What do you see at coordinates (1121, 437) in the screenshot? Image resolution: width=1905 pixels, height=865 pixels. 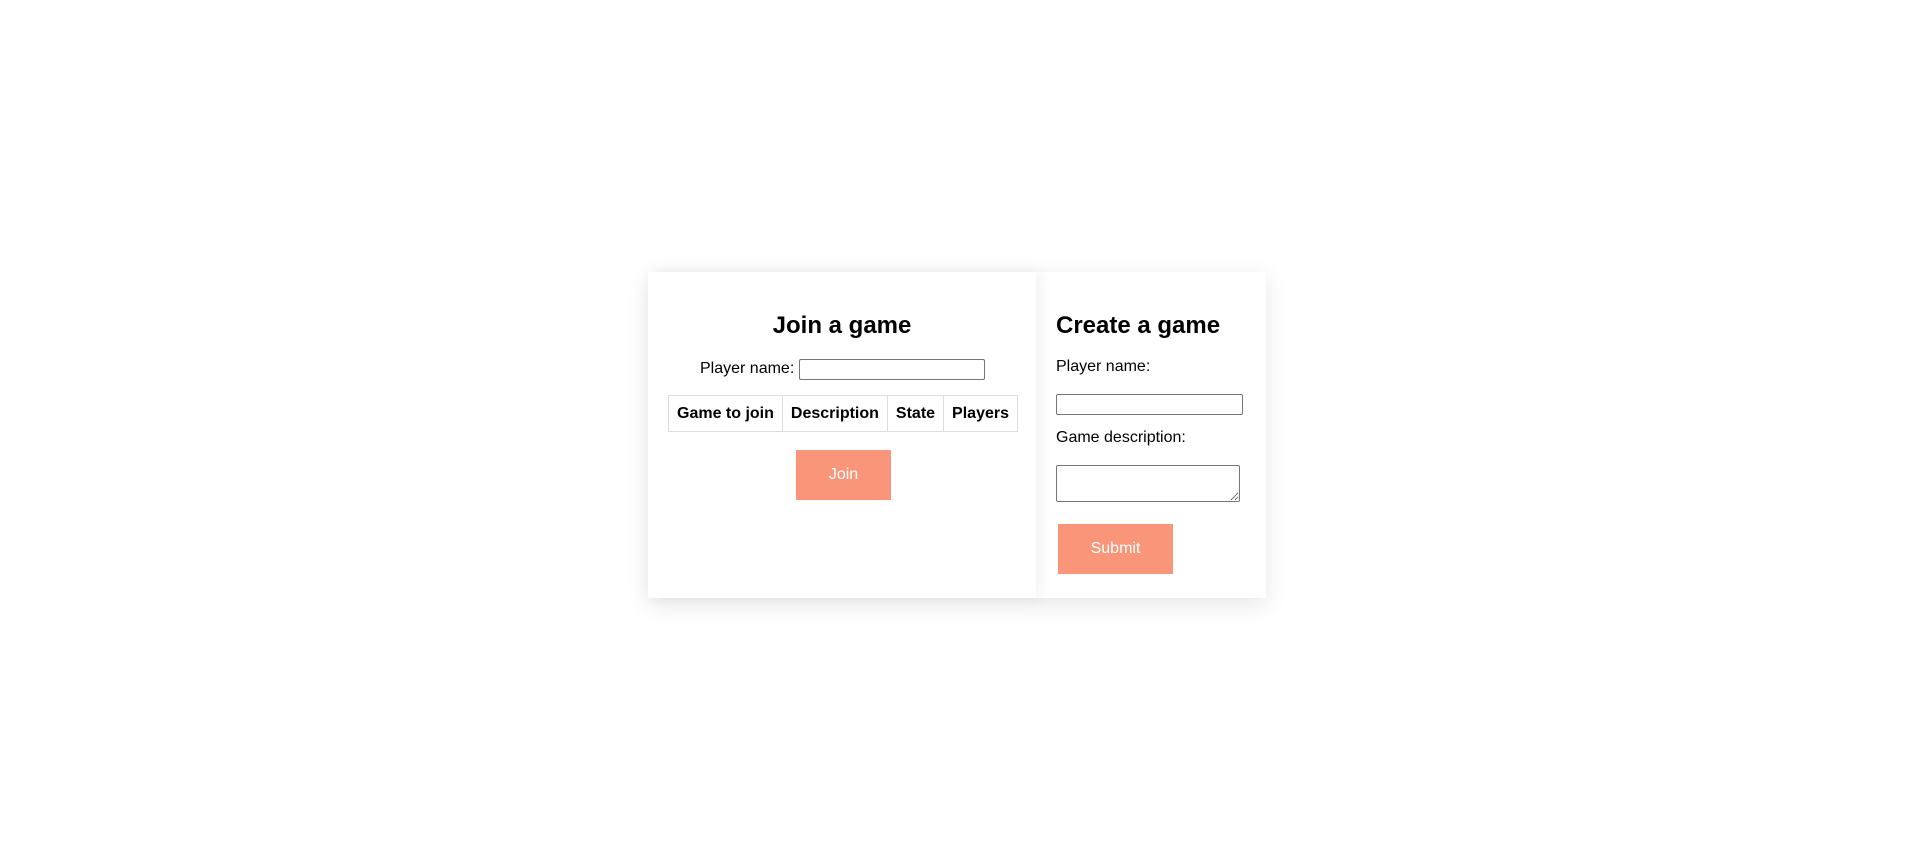 I see `game-description-label: Game description:` at bounding box center [1121, 437].